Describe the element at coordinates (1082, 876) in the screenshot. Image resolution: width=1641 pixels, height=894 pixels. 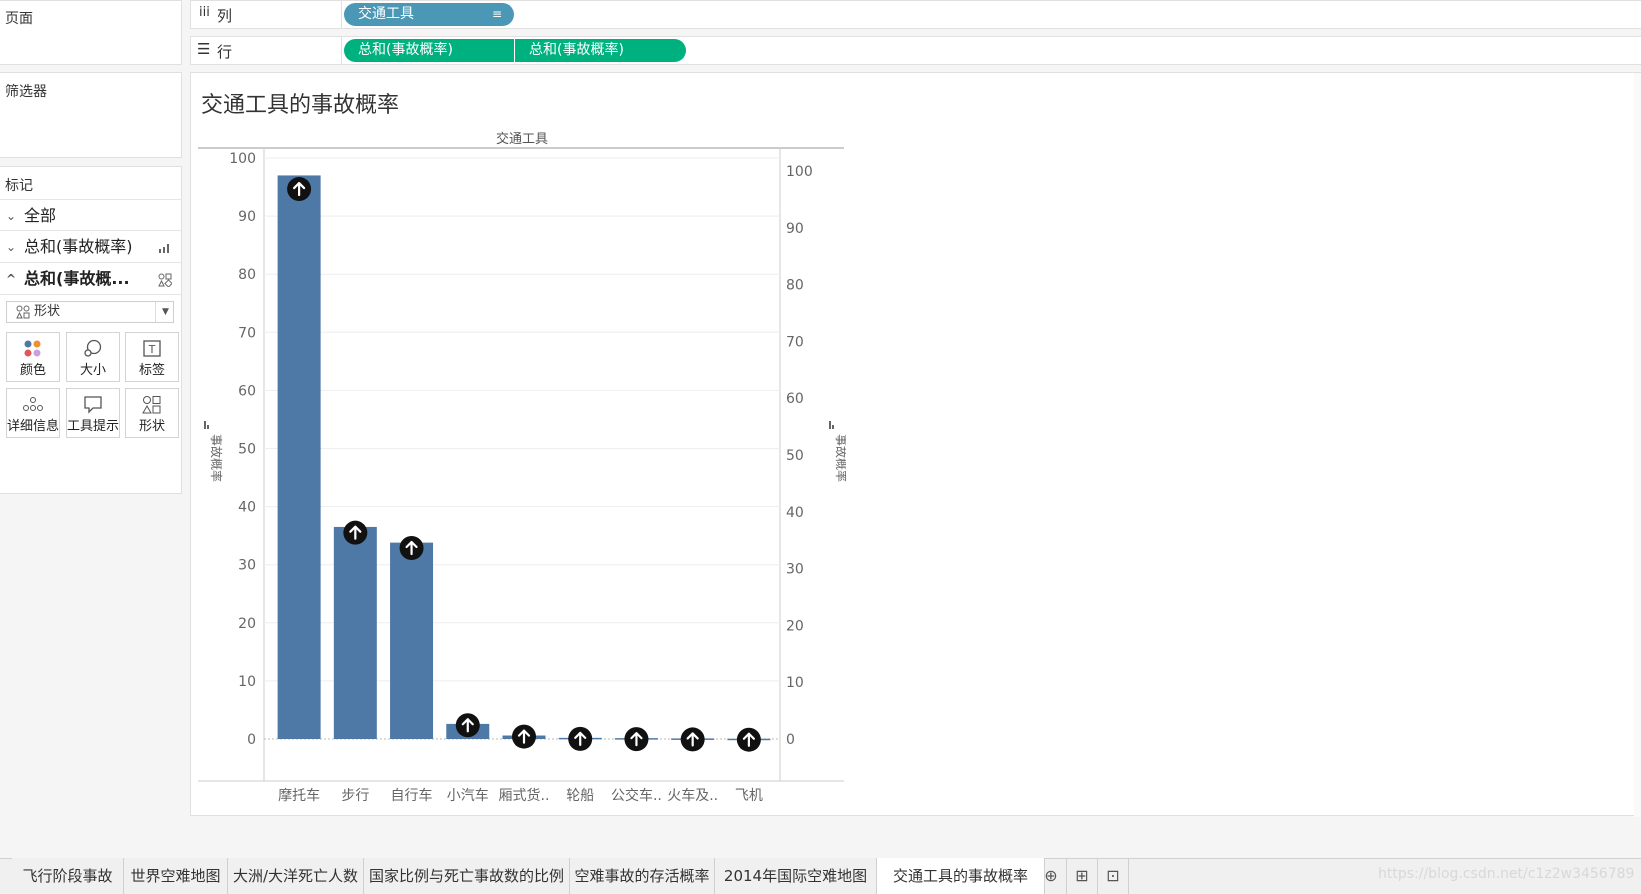
I see `new-dashboard-button: ⊞` at that location.